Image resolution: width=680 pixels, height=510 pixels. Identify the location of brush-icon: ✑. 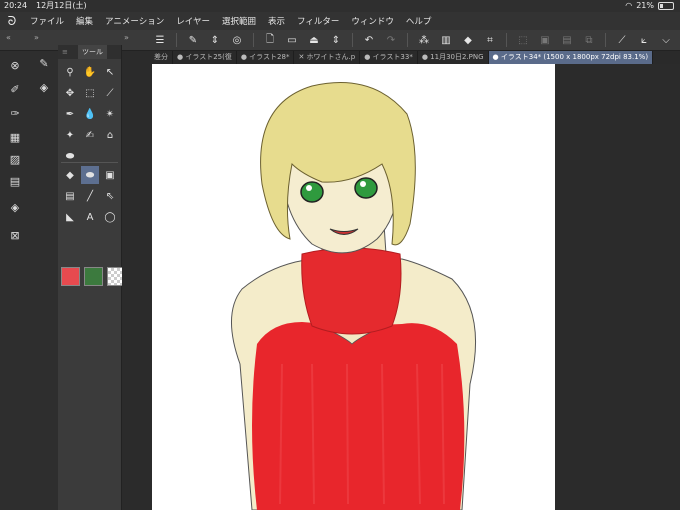
(15, 113).